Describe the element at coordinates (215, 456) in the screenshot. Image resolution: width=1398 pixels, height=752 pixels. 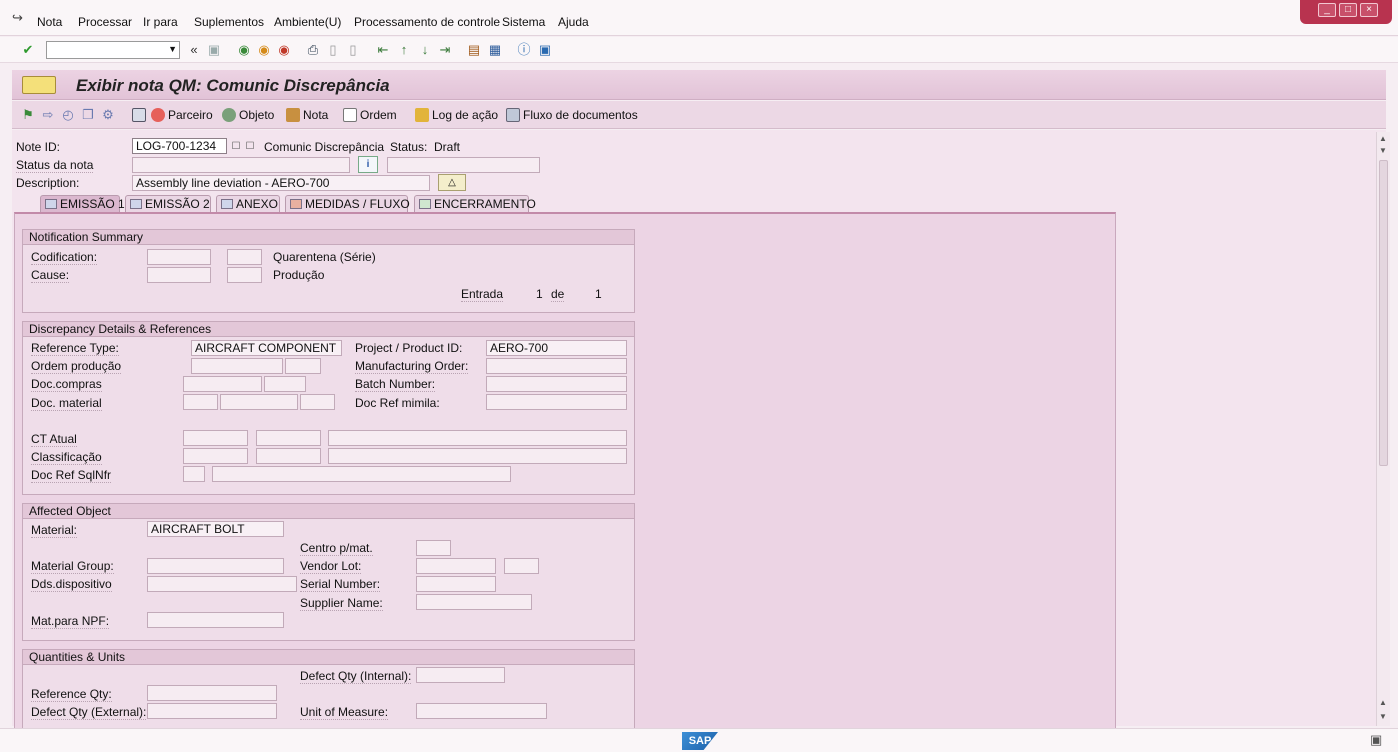
I see `classificacao-field` at that location.